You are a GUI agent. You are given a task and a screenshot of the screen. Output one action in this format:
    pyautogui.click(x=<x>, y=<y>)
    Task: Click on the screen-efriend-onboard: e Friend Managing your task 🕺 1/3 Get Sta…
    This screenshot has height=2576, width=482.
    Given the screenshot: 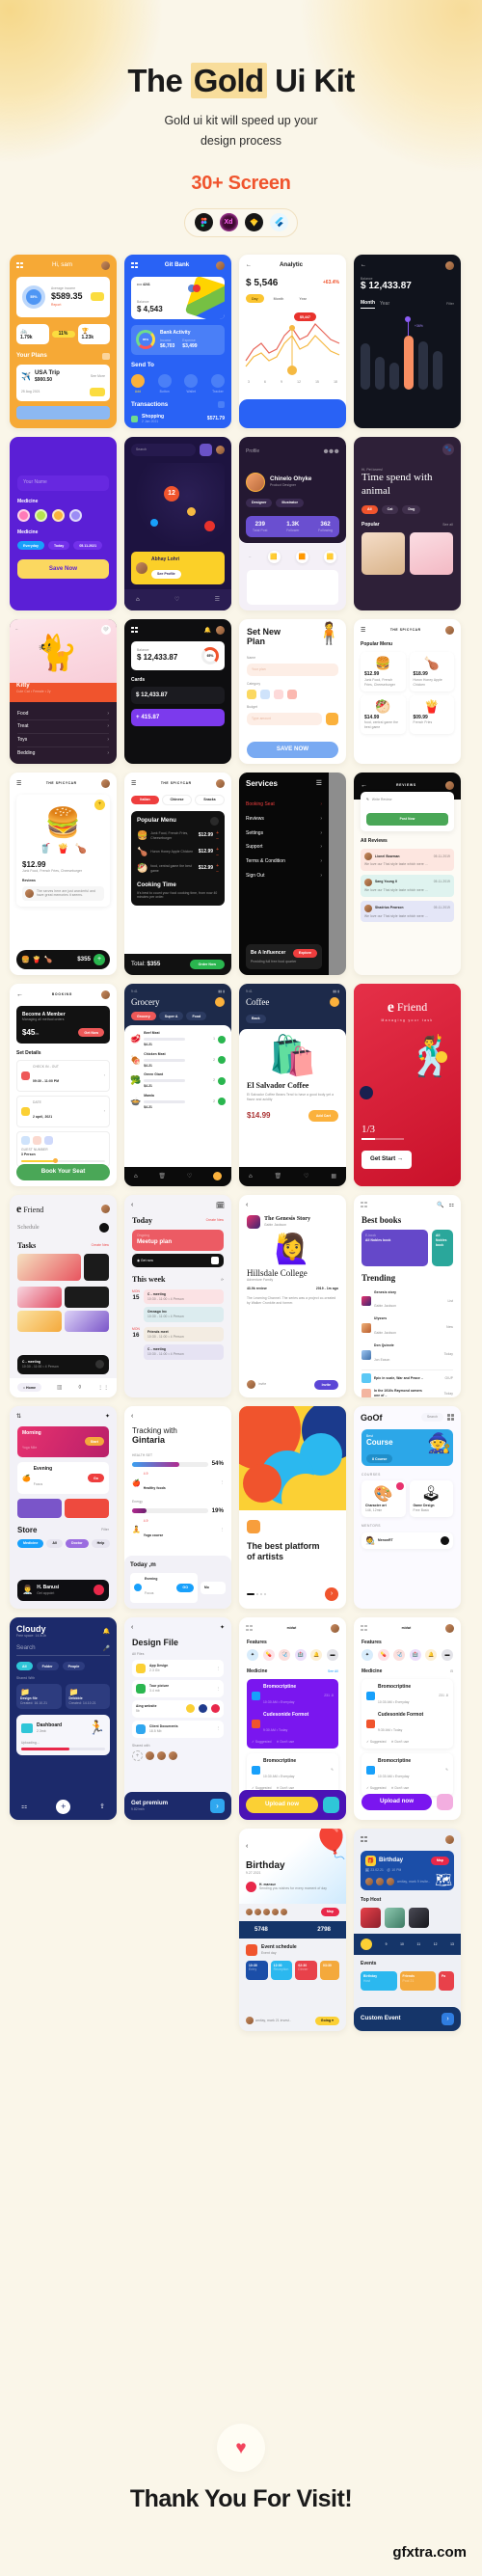 What is the action you would take?
    pyautogui.click(x=408, y=1084)
    